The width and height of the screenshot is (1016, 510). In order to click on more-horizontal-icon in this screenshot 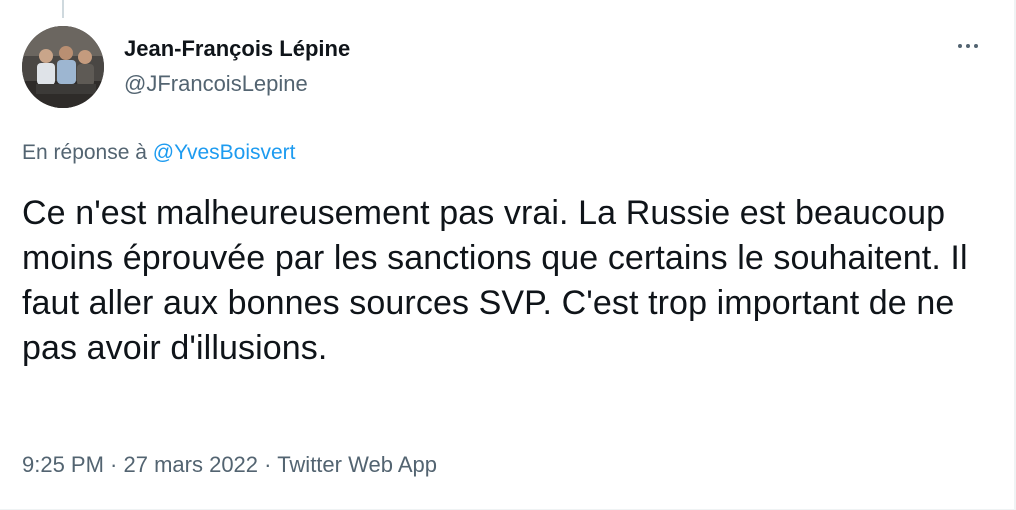, I will do `click(968, 46)`.